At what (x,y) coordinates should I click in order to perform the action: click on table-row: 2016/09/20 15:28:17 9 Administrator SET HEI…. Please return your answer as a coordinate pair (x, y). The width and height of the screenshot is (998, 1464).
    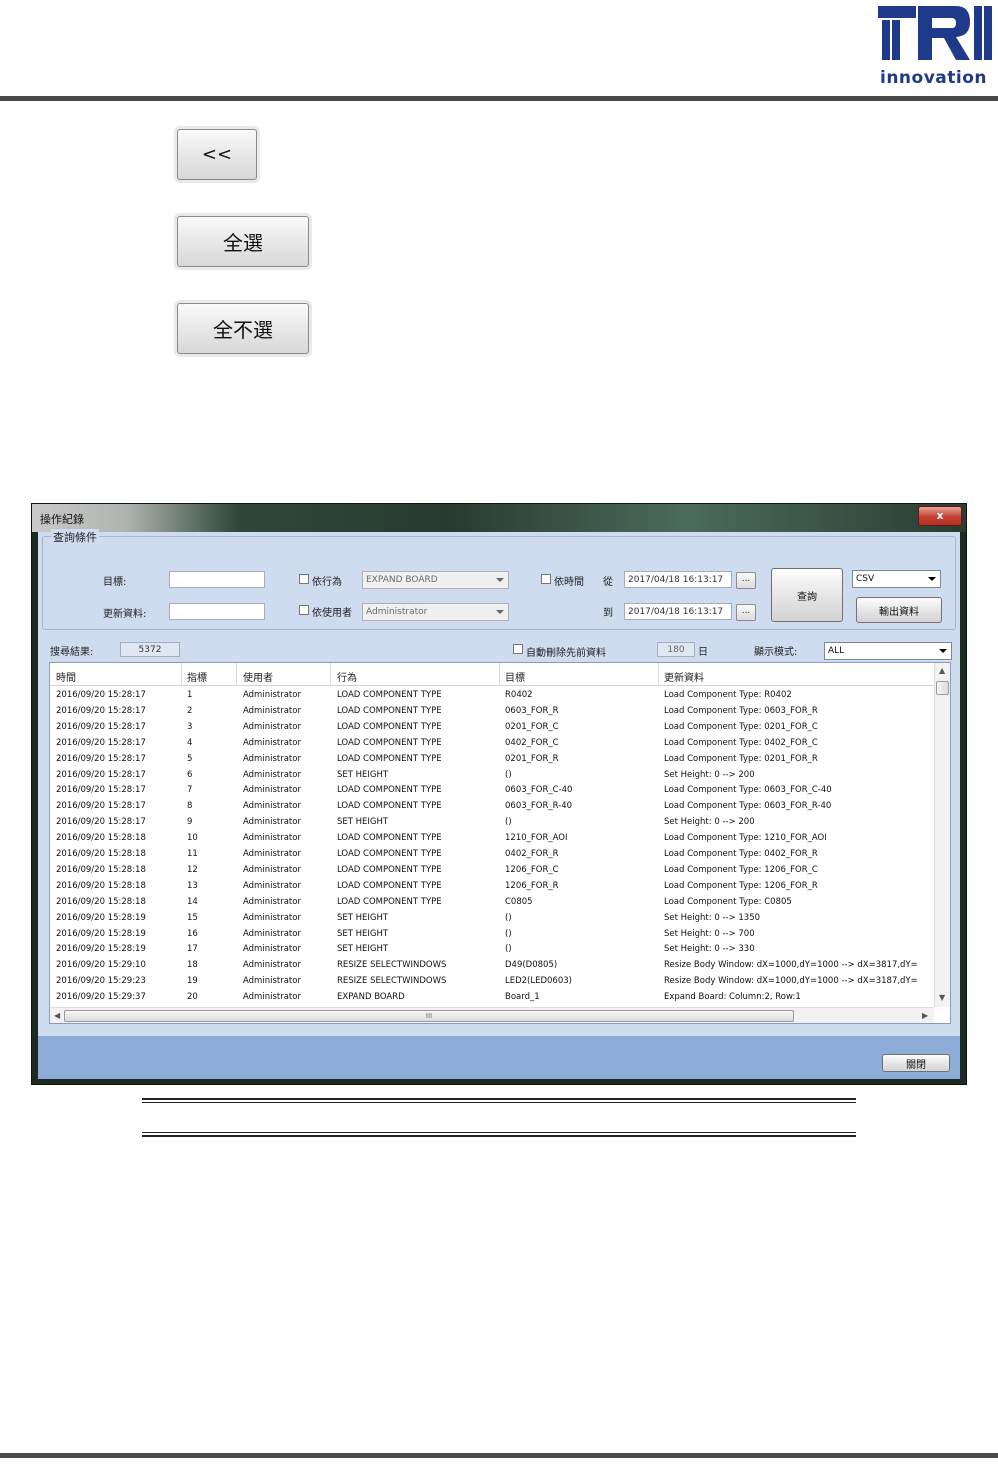
    Looking at the image, I should click on (492, 822).